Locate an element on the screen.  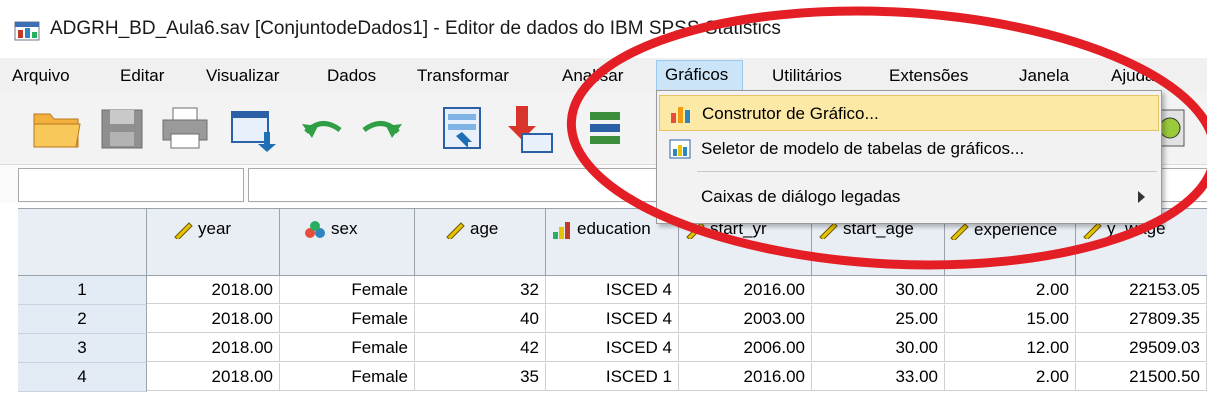
dialog-recall-icon is located at coordinates (253, 128).